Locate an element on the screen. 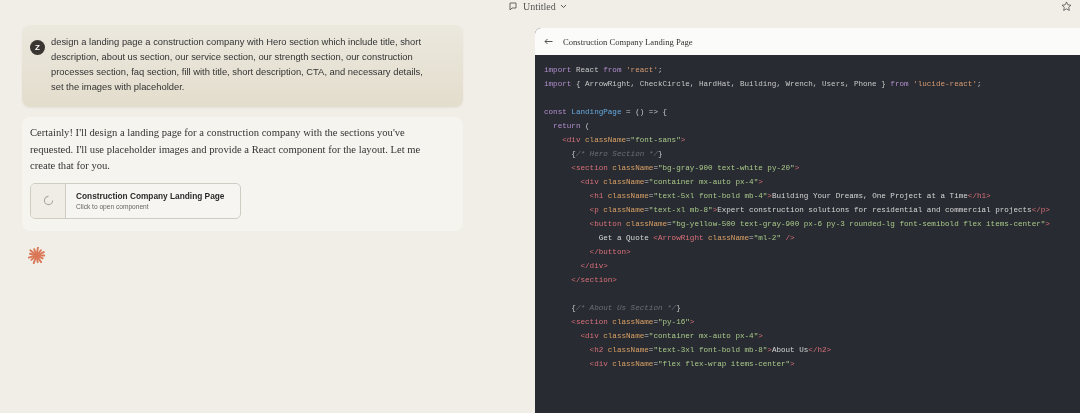 The width and height of the screenshot is (1080, 413). star-icon is located at coordinates (1066, 6).